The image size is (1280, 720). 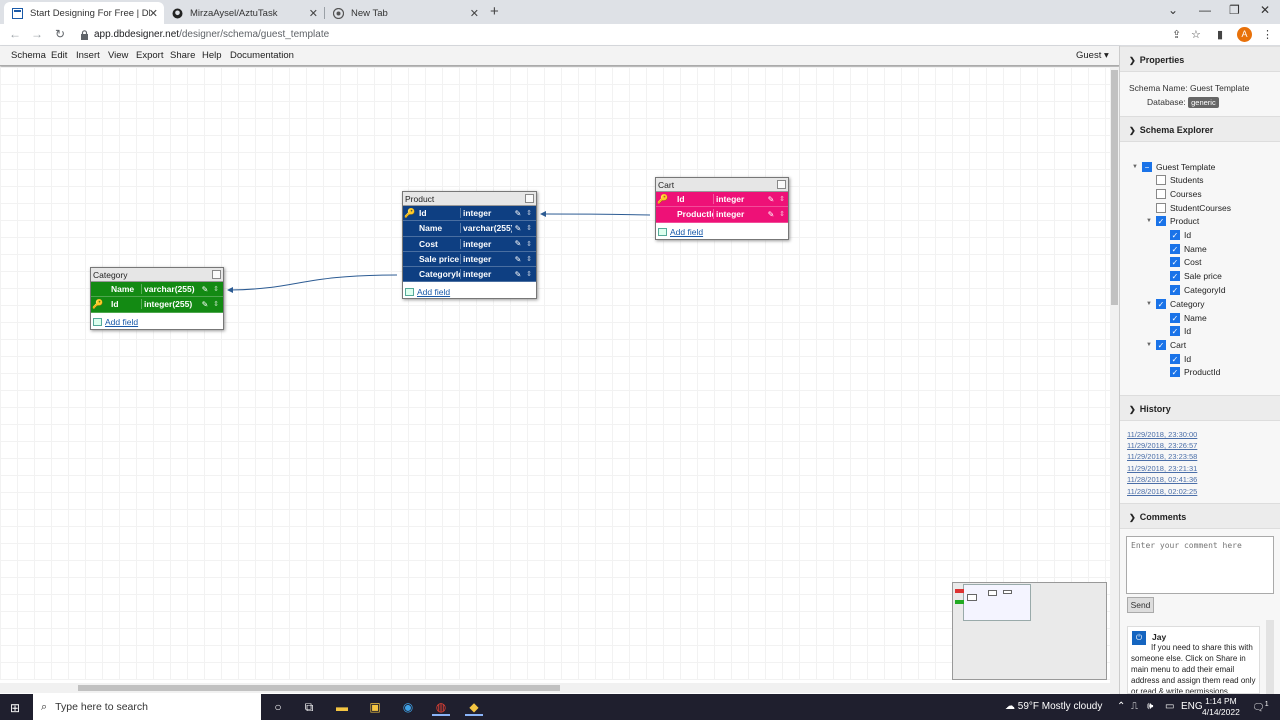 What do you see at coordinates (1265, 10) in the screenshot?
I see `close-window-icon: ✕` at bounding box center [1265, 10].